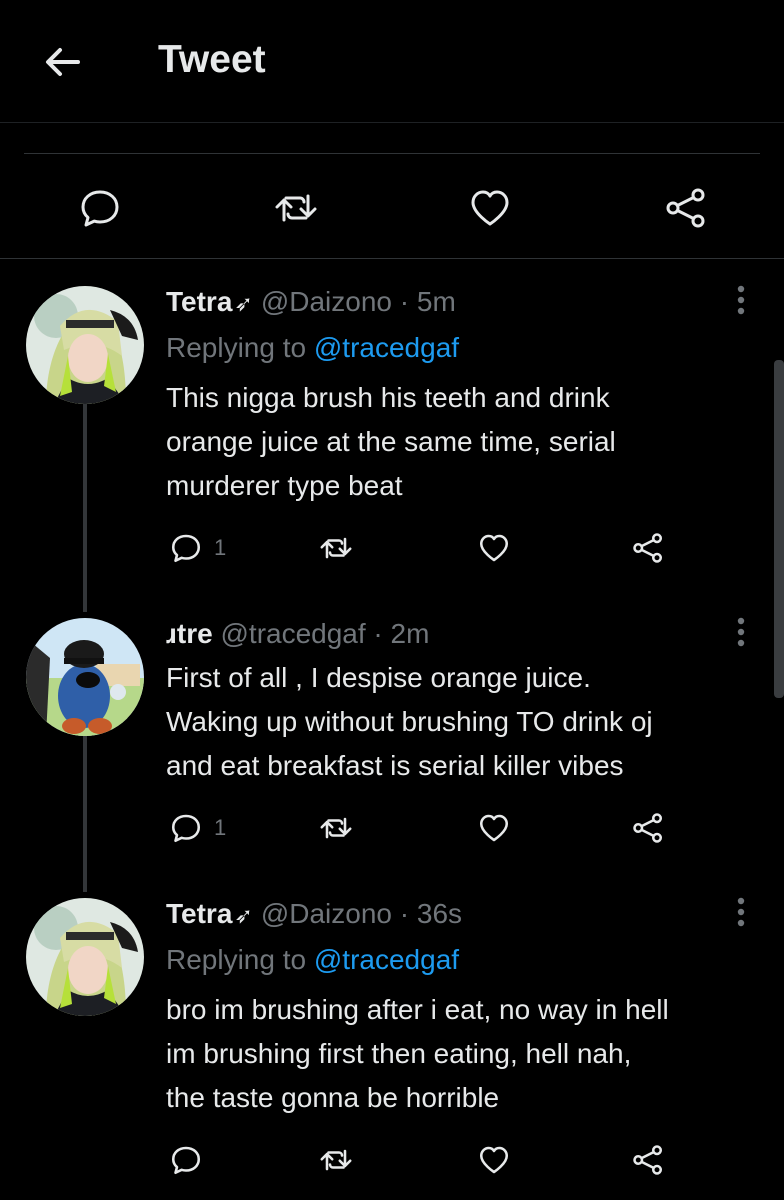 This screenshot has width=784, height=1200. Describe the element at coordinates (410, 633) in the screenshot. I see `timestamp: 2m` at that location.